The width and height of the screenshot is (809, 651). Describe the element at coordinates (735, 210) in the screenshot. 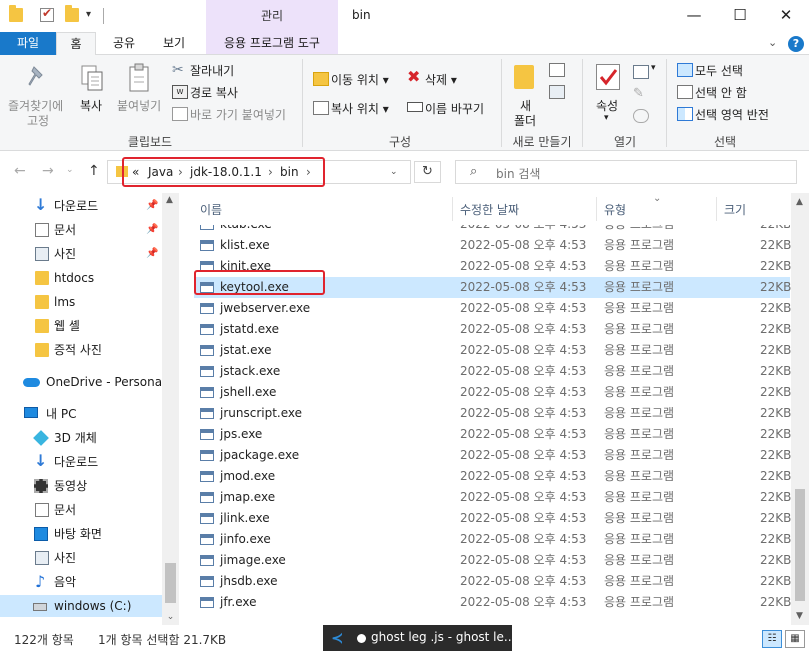

I see `column-header-size: 크기` at that location.